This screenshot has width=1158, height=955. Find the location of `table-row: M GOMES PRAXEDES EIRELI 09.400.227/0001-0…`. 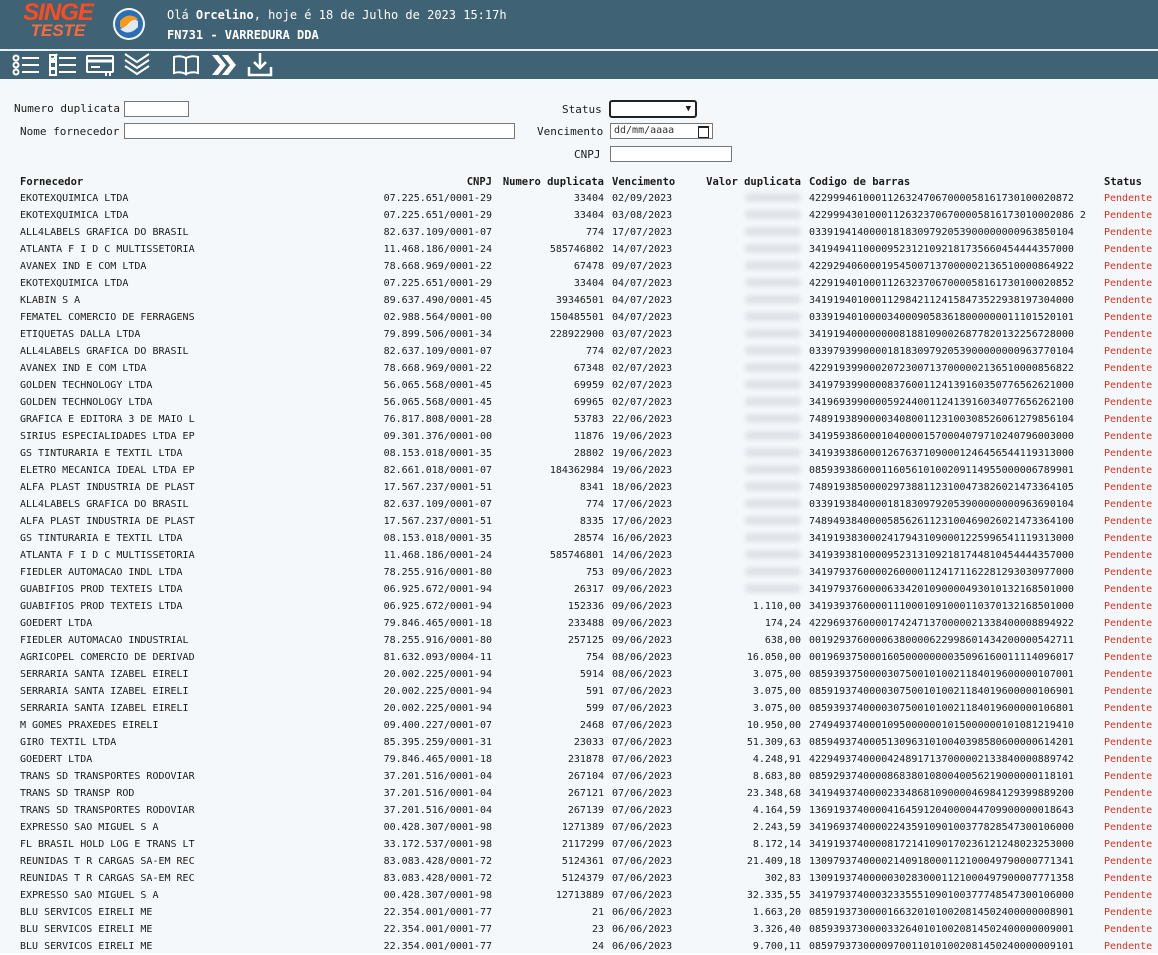

table-row: M GOMES PRAXEDES EIRELI 09.400.227/0001-0… is located at coordinates (587, 725).